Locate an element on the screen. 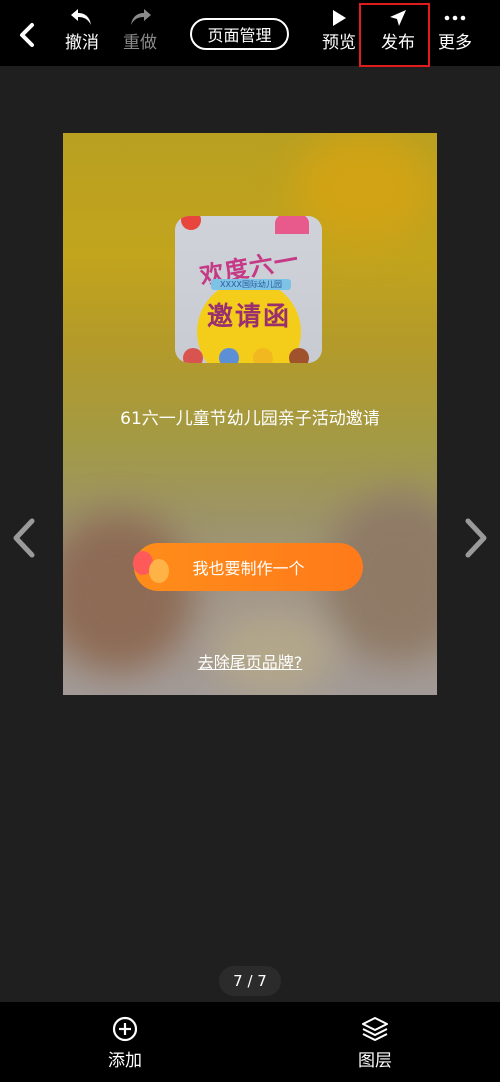  undo-button: 撤消 is located at coordinates (82, 34).